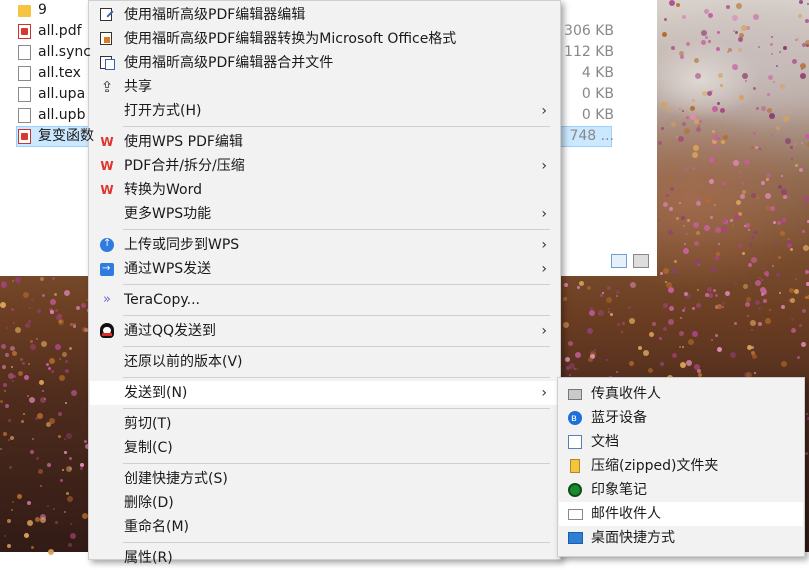  What do you see at coordinates (167, 269) in the screenshot?
I see `menu-item-label: 通过WPS发送` at bounding box center [167, 269].